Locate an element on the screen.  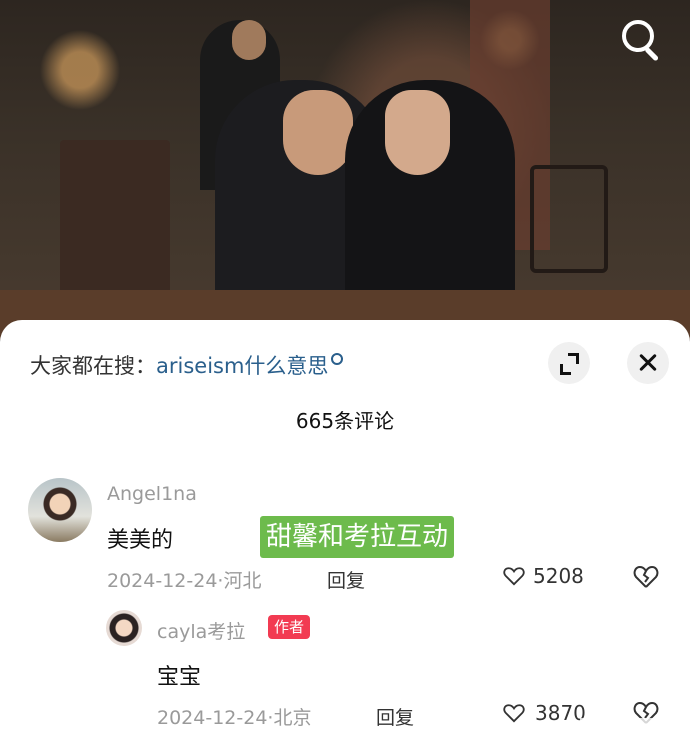
like-count: 3870 is located at coordinates (560, 713).